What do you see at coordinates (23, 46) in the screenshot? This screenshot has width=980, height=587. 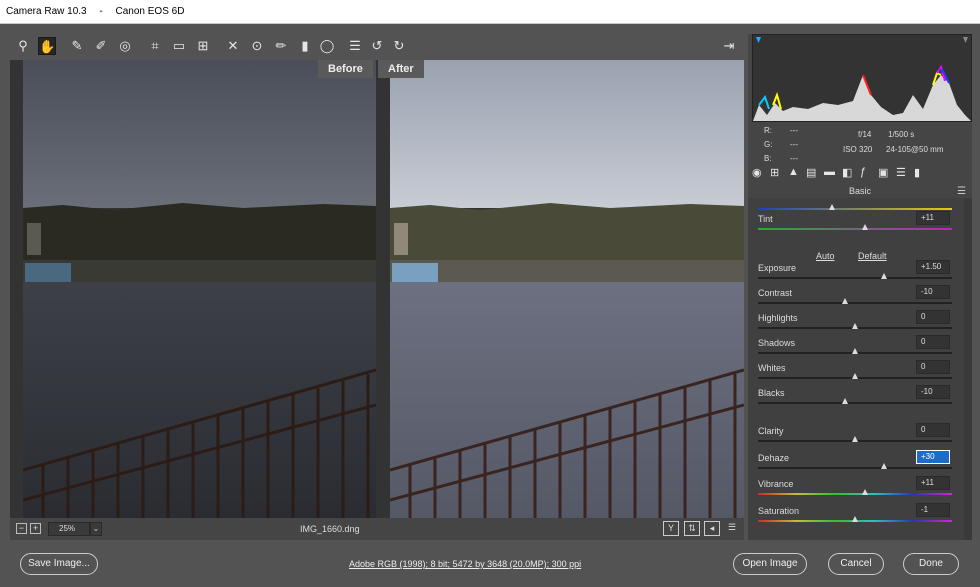 I see `zoom-icon: ⚲` at bounding box center [23, 46].